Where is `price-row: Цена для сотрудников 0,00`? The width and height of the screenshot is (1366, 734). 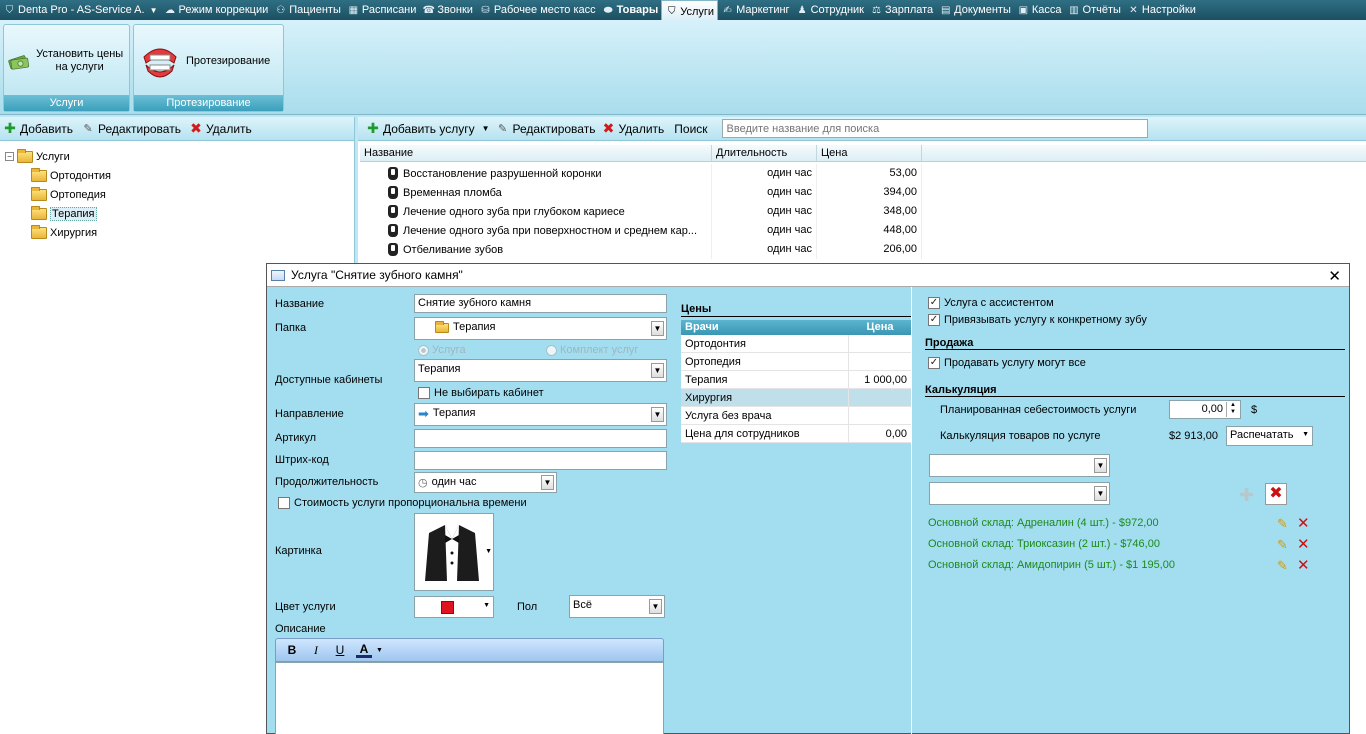 price-row: Цена для сотрудников 0,00 is located at coordinates (796, 434).